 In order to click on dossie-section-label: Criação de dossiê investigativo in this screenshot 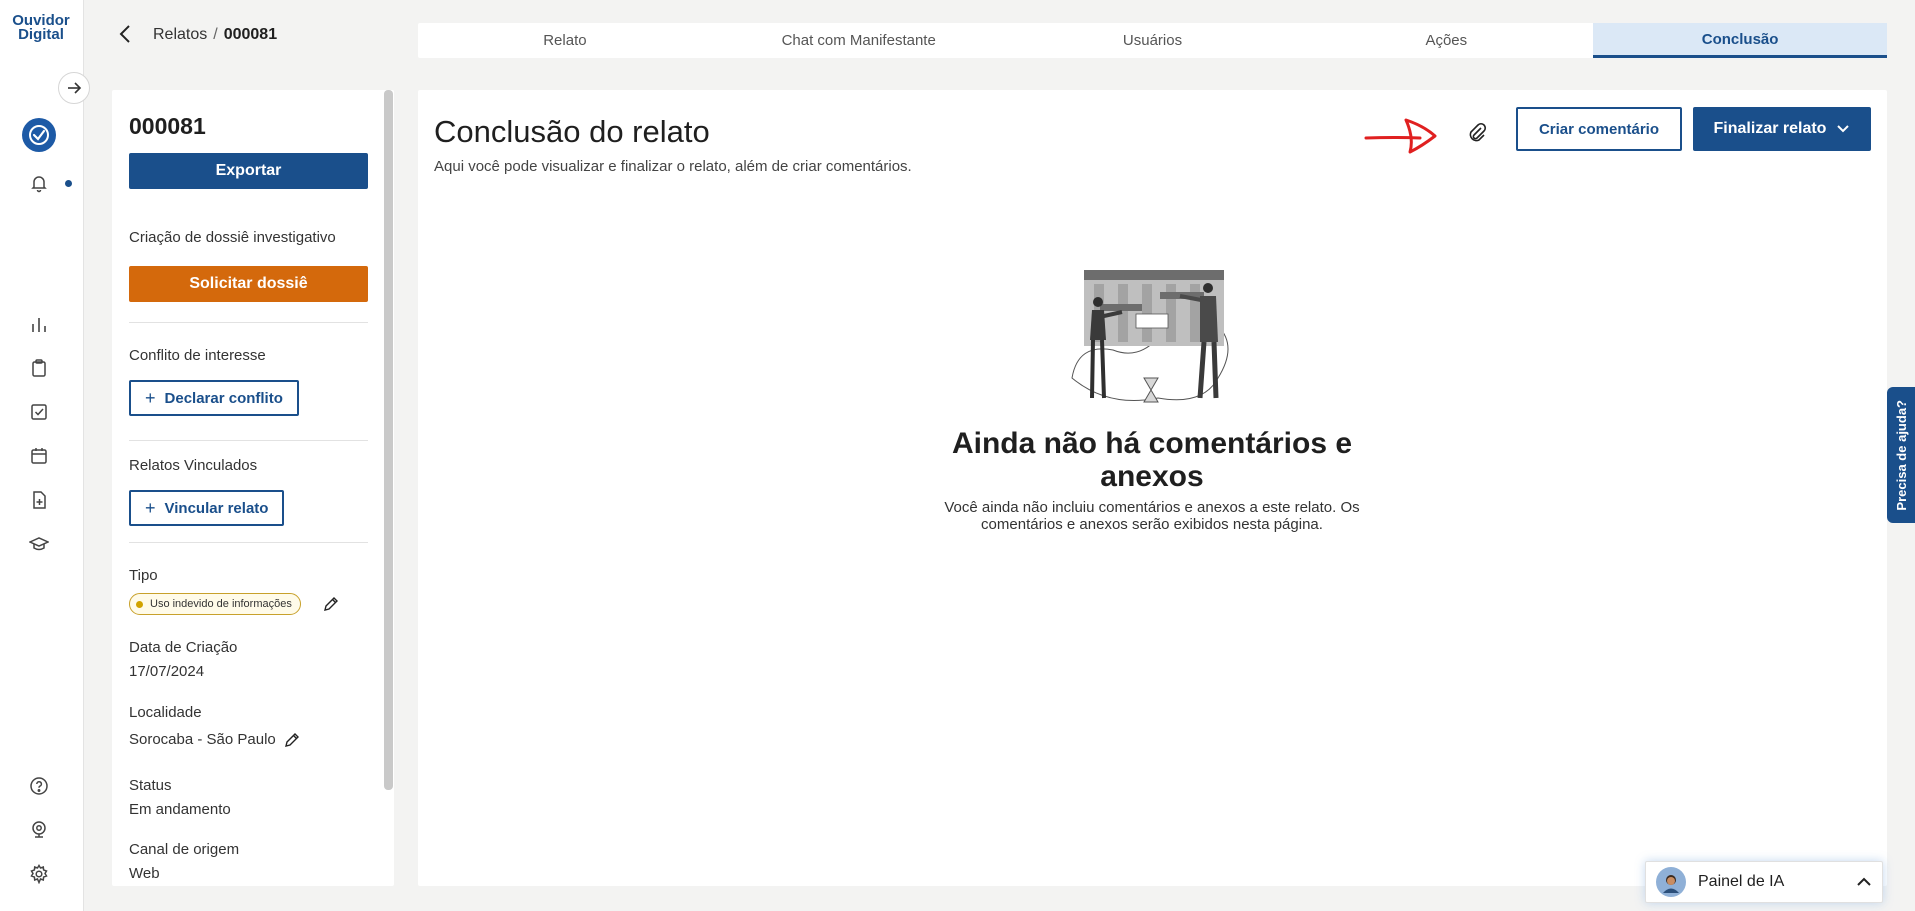, I will do `click(232, 237)`.